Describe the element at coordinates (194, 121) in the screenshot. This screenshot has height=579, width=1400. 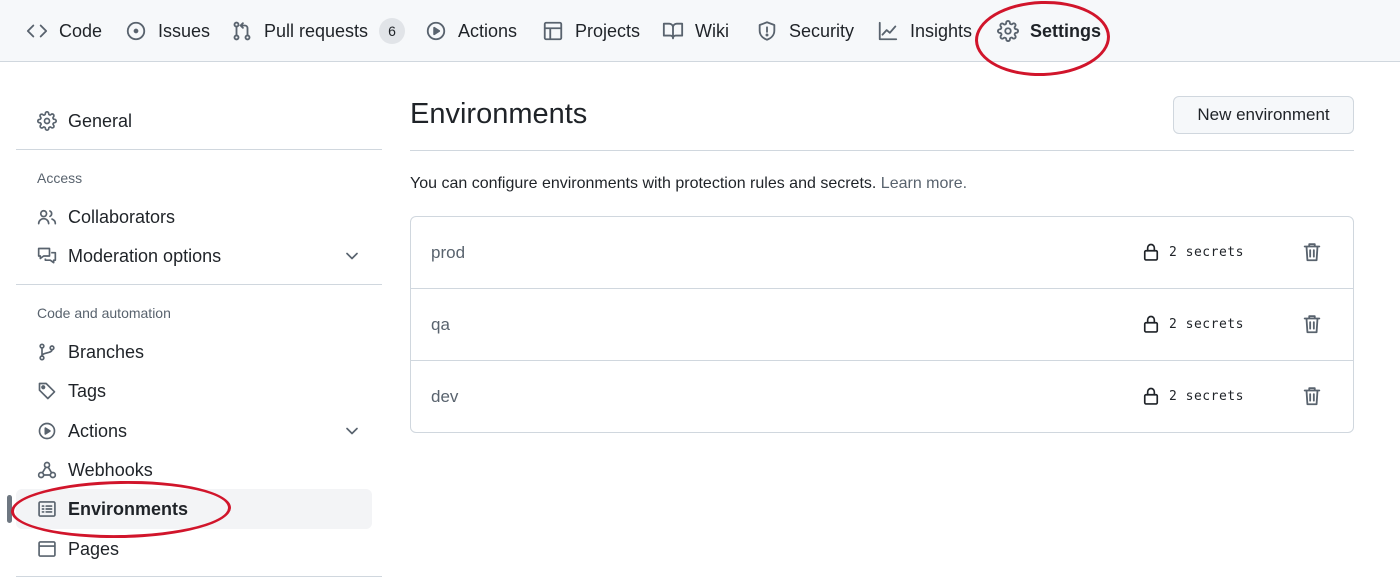
I see `sidebar-item-general: General` at that location.